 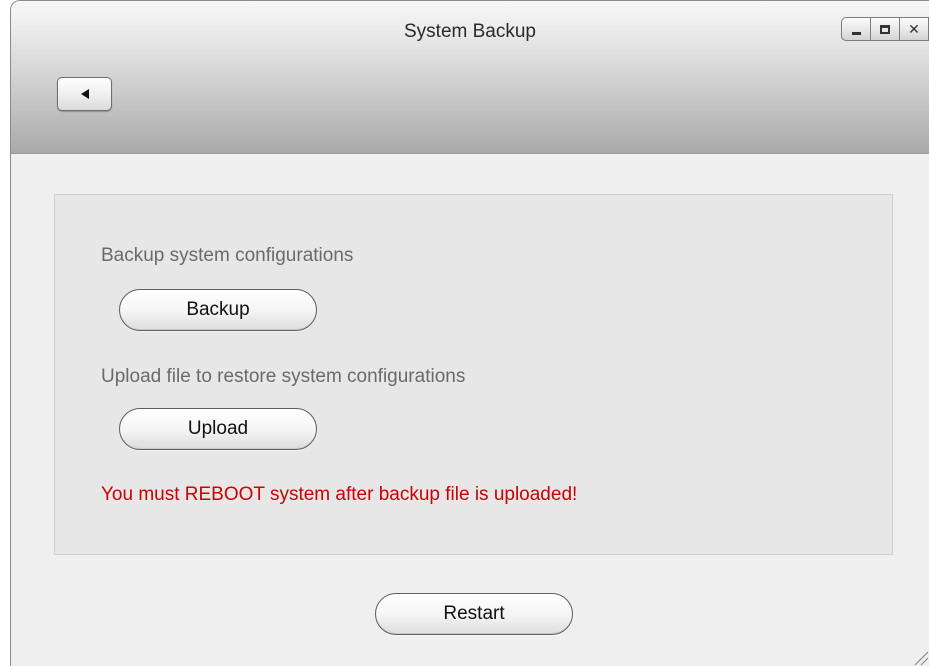 I want to click on upload-button: Upload, so click(x=218, y=429).